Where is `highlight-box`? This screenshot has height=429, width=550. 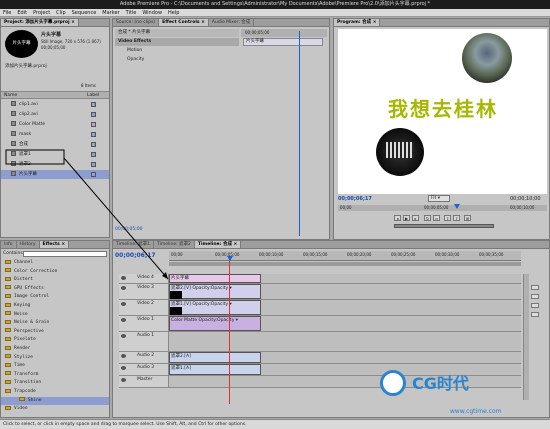 highlight-box is located at coordinates (35, 157).